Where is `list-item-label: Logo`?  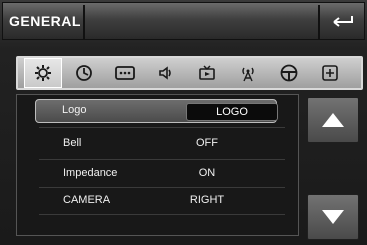
list-item-label: Logo is located at coordinates (74, 110).